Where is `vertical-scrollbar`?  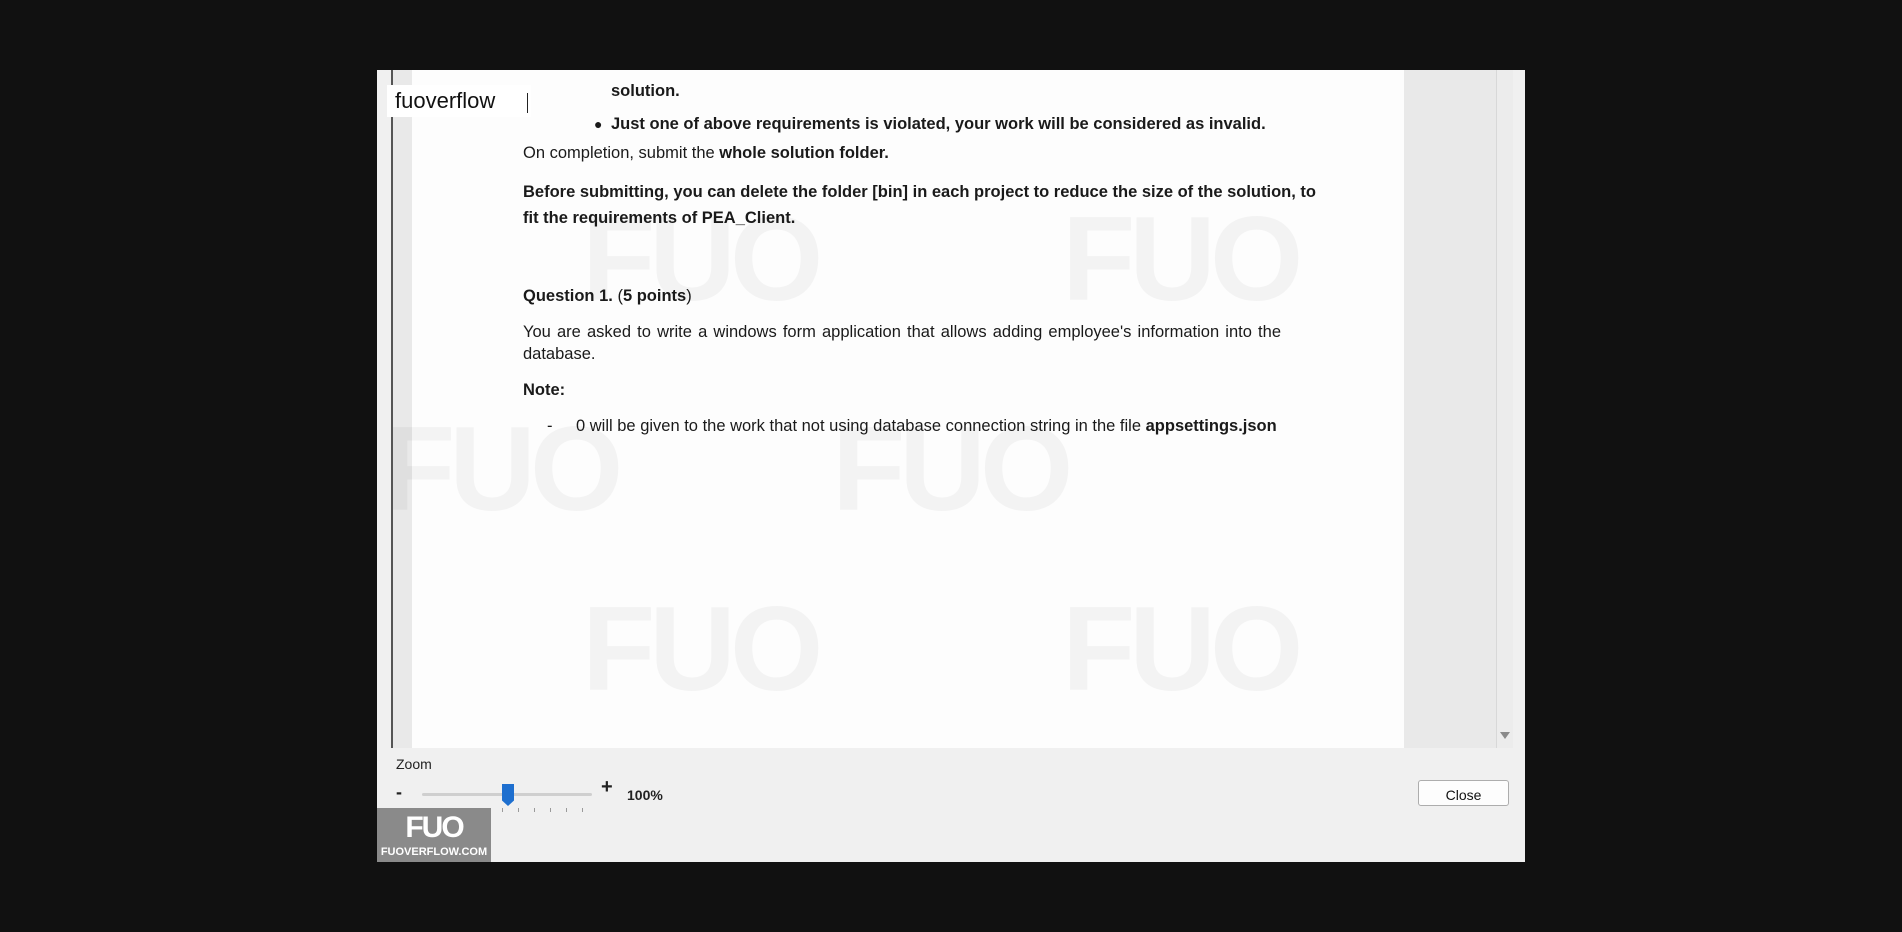
vertical-scrollbar is located at coordinates (1504, 409).